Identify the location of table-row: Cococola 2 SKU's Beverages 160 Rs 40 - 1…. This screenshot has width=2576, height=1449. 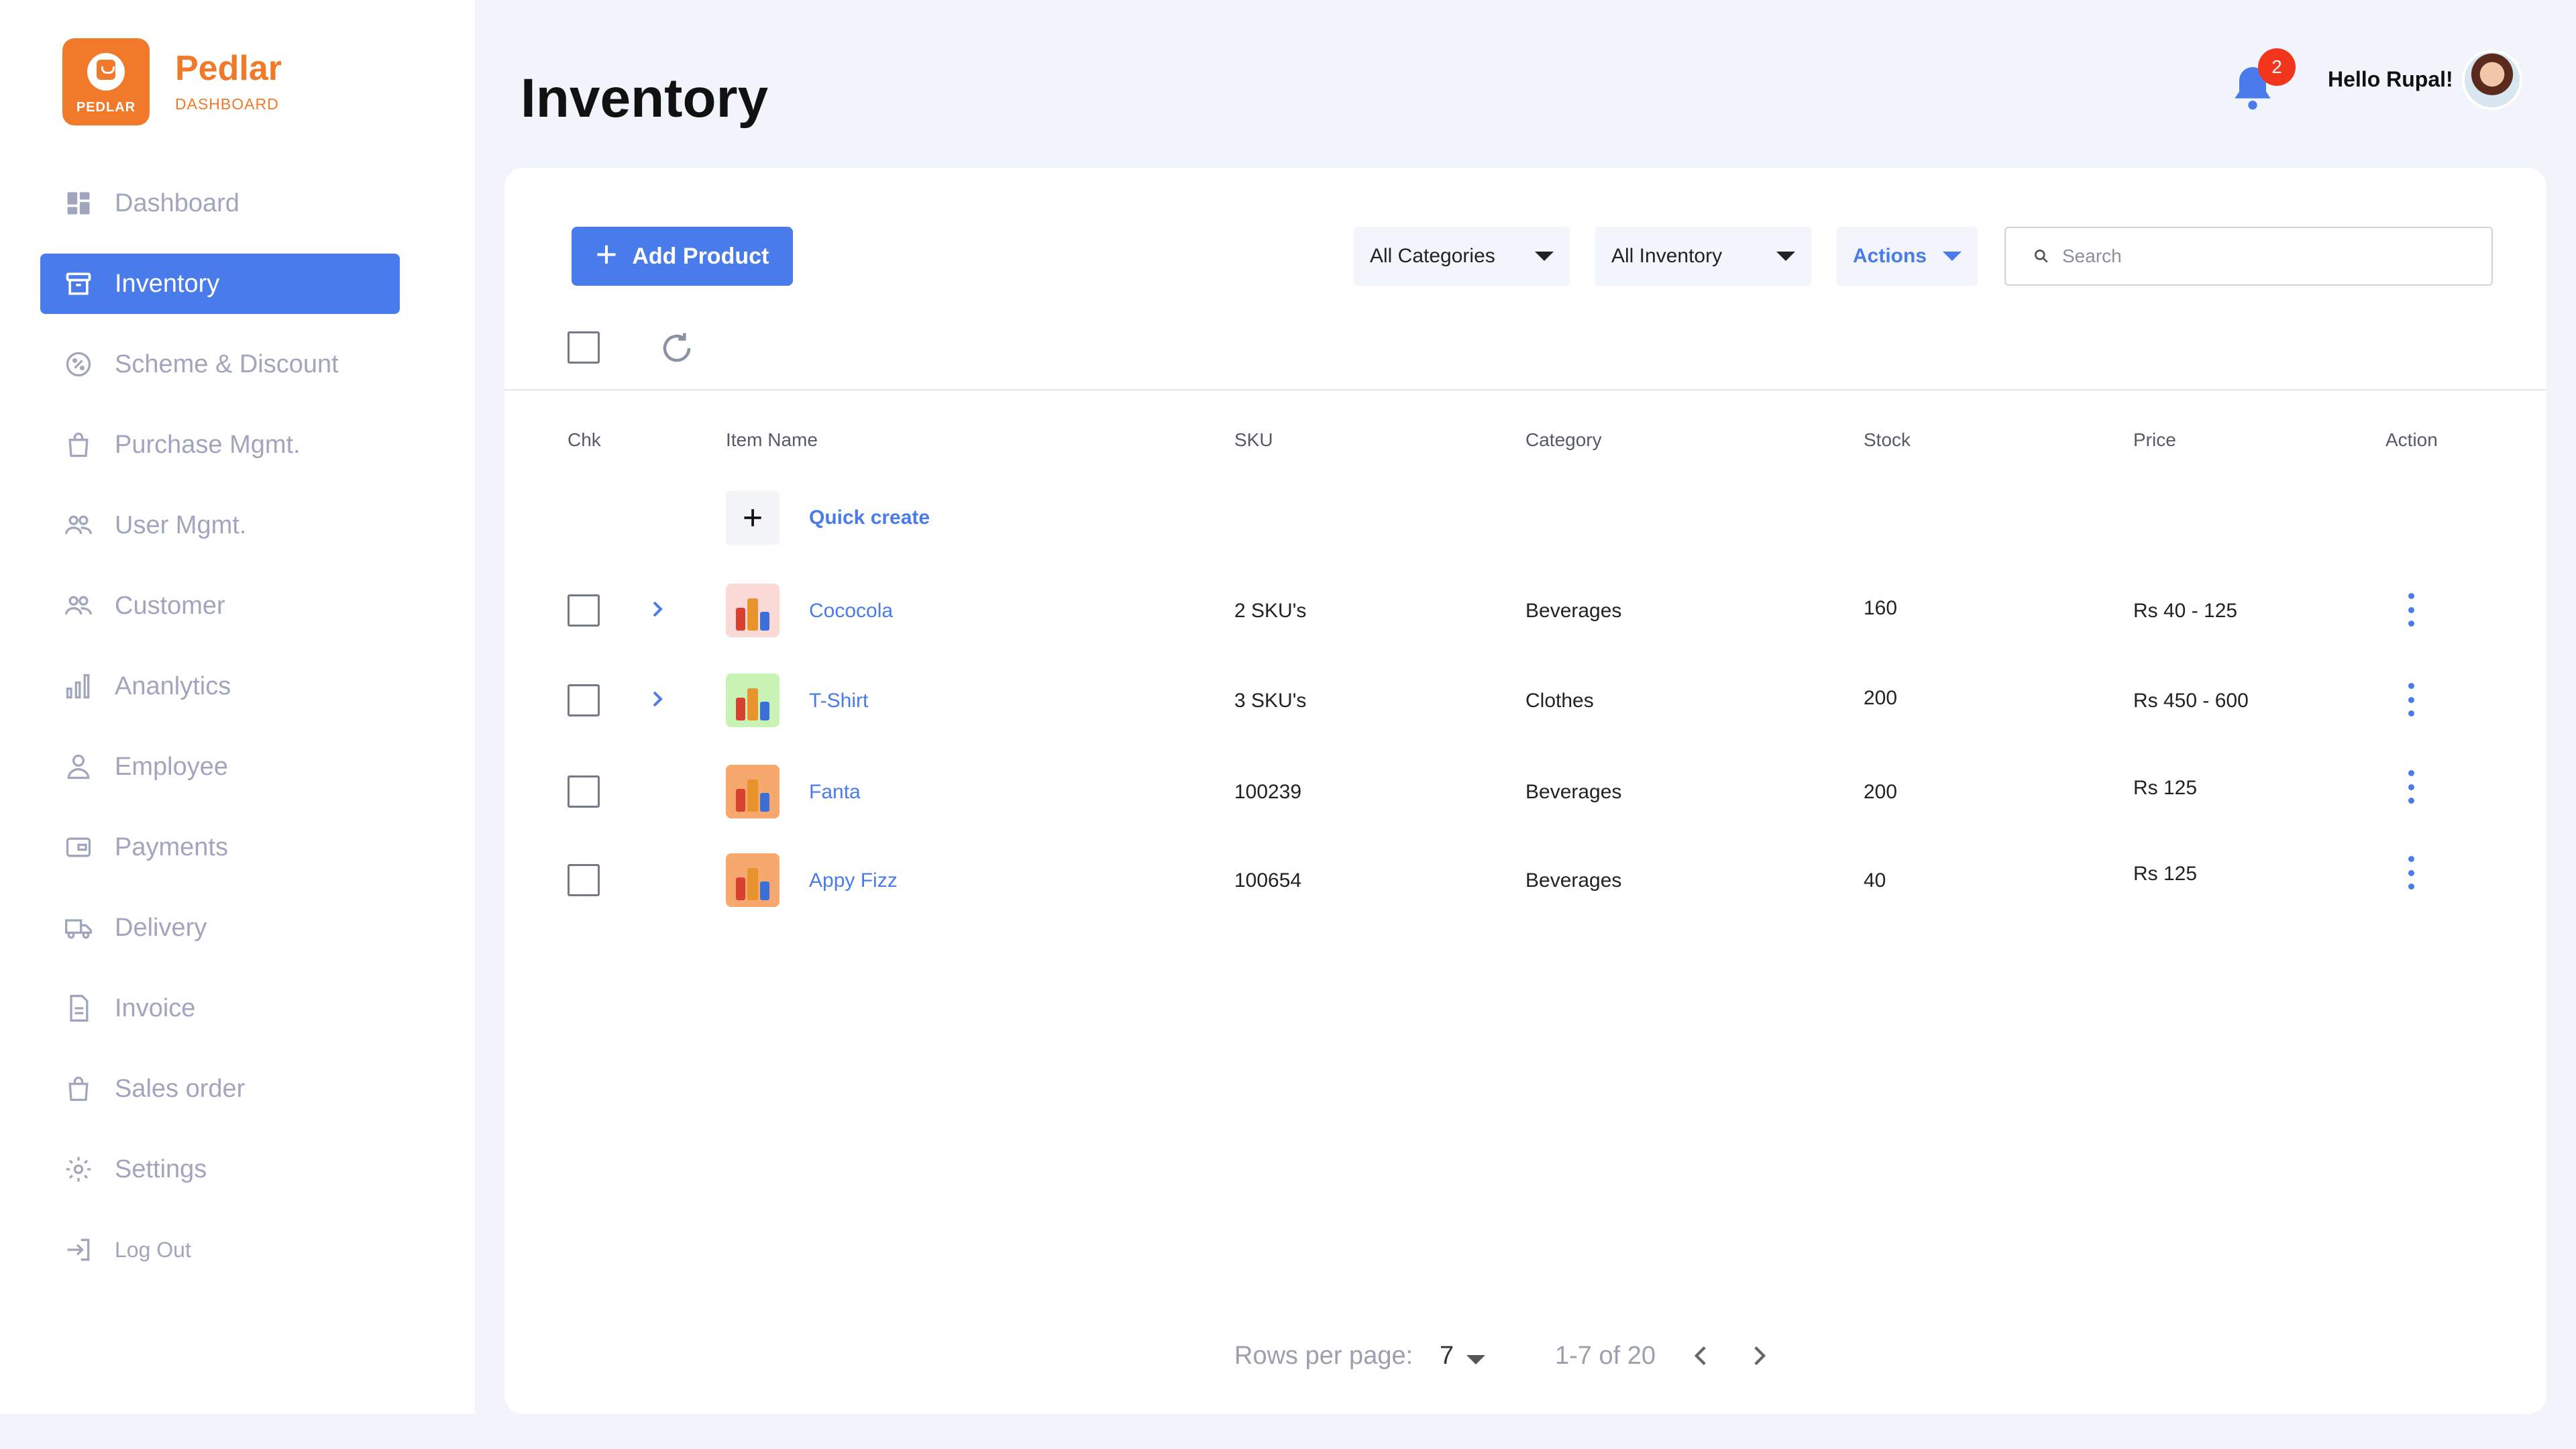
(1525, 610).